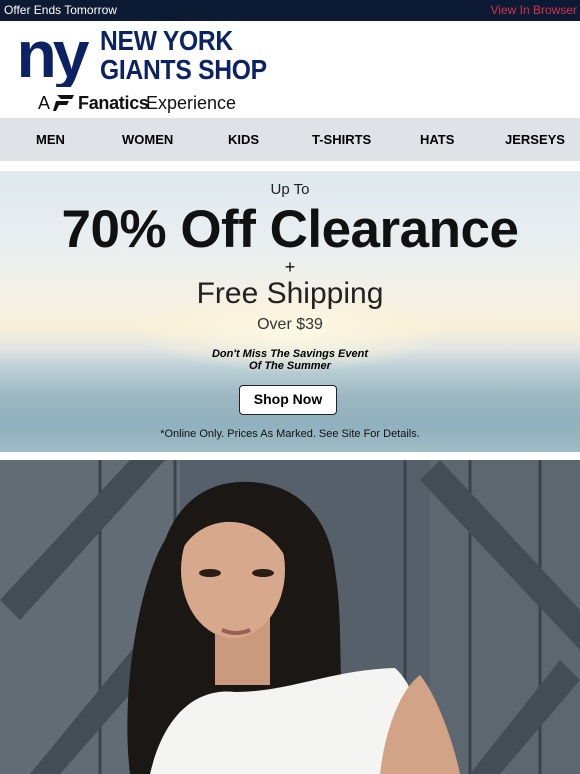 This screenshot has width=580, height=774. I want to click on nav-item-t-shirts: T-SHIRTS, so click(341, 139).